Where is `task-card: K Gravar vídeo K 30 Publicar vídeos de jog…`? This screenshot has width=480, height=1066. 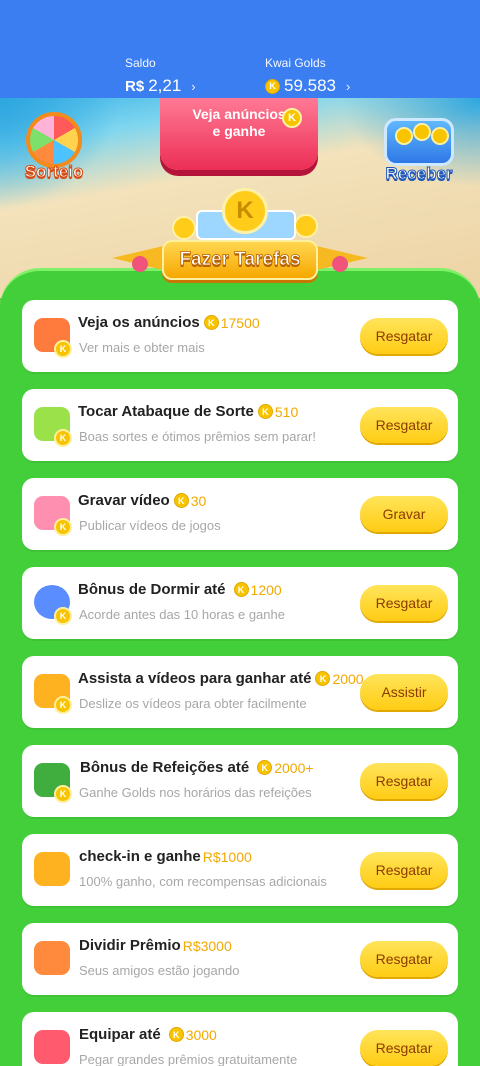 task-card: K Gravar vídeo K 30 Publicar vídeos de jog… is located at coordinates (240, 514).